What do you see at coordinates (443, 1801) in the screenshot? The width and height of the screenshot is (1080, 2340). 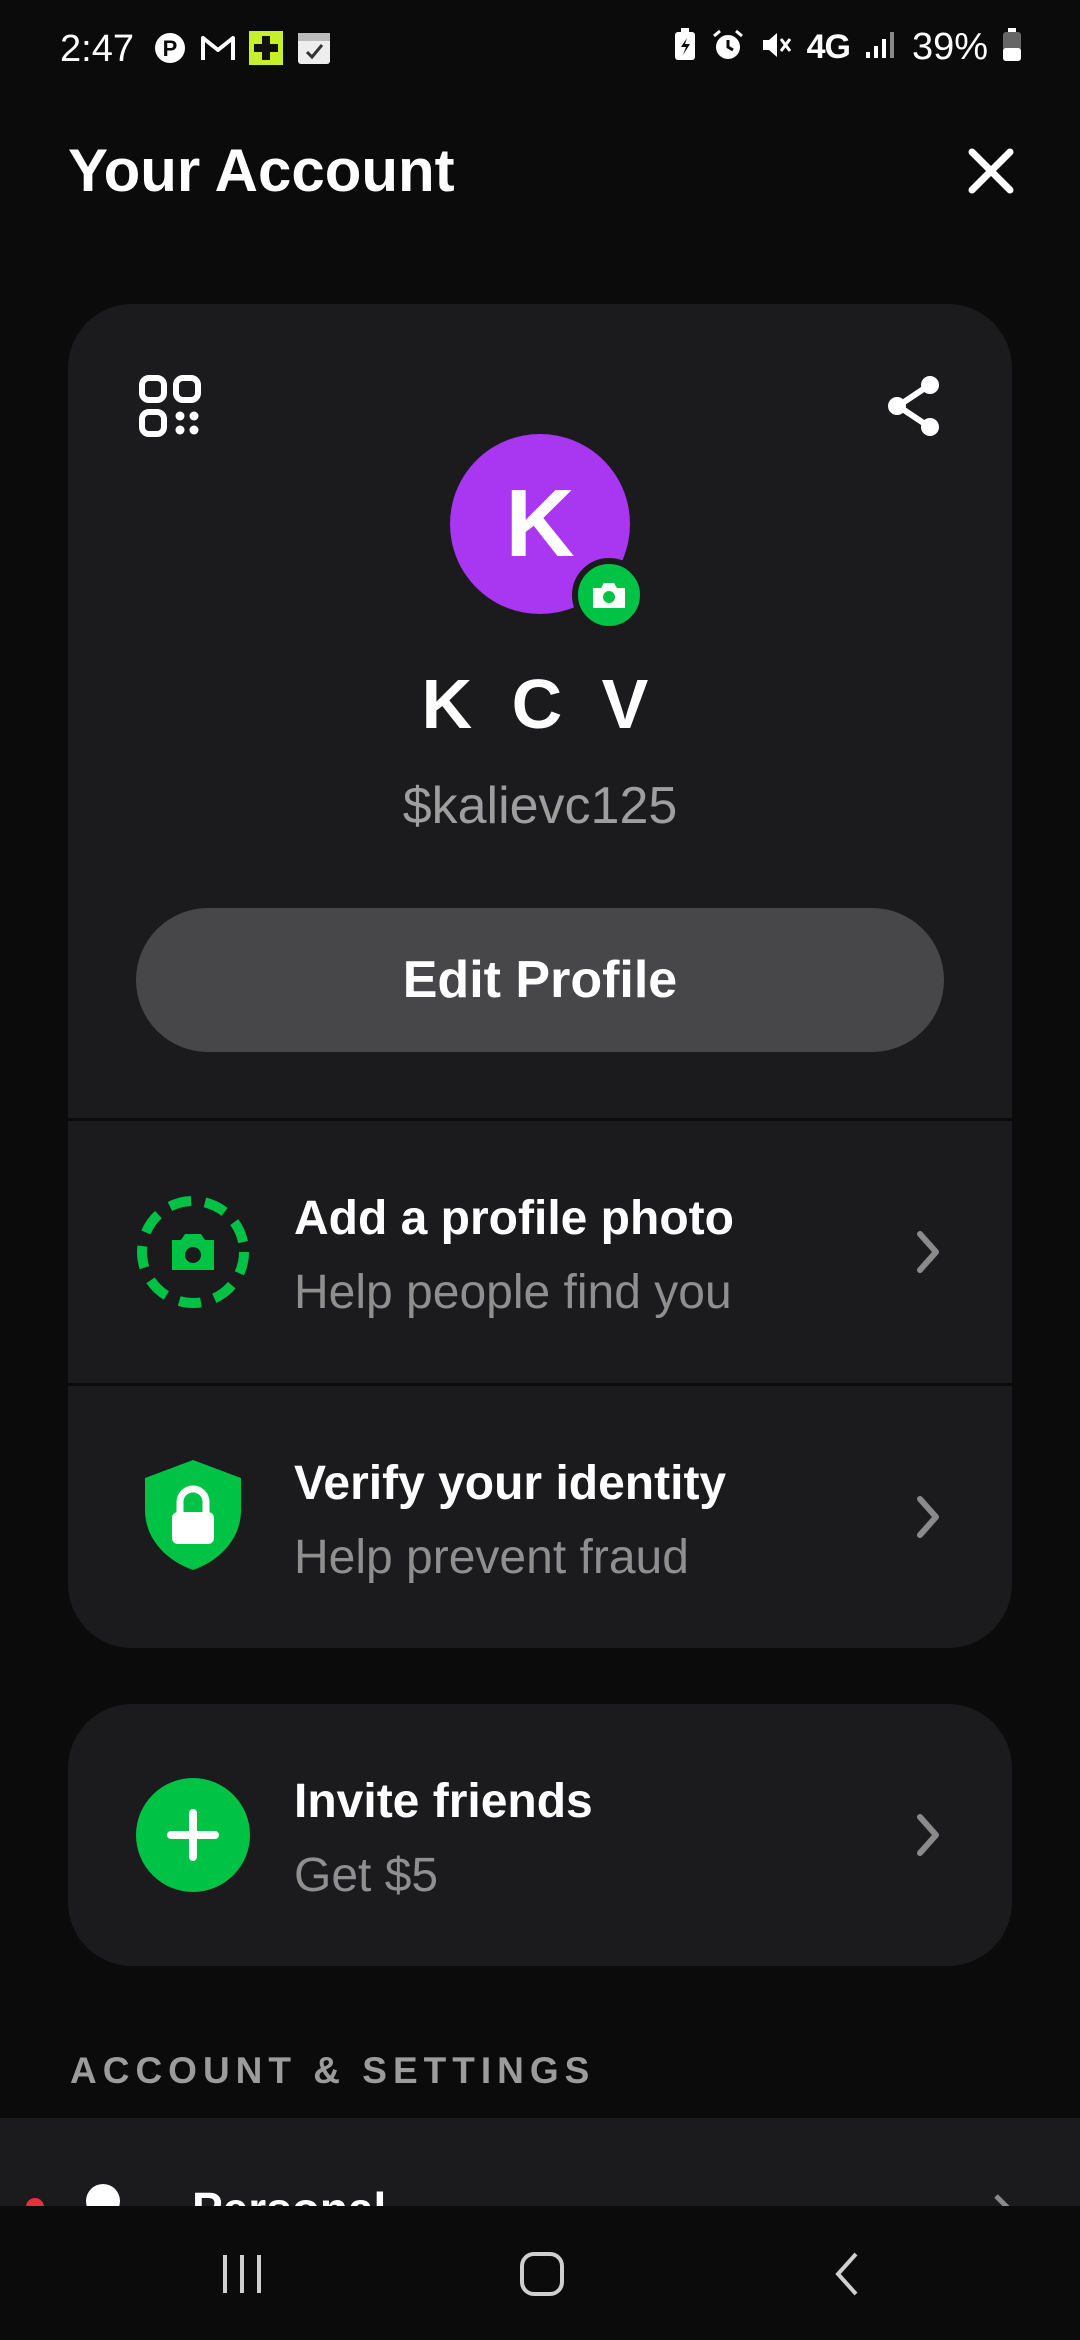 I see `invite-title: Invite friends` at bounding box center [443, 1801].